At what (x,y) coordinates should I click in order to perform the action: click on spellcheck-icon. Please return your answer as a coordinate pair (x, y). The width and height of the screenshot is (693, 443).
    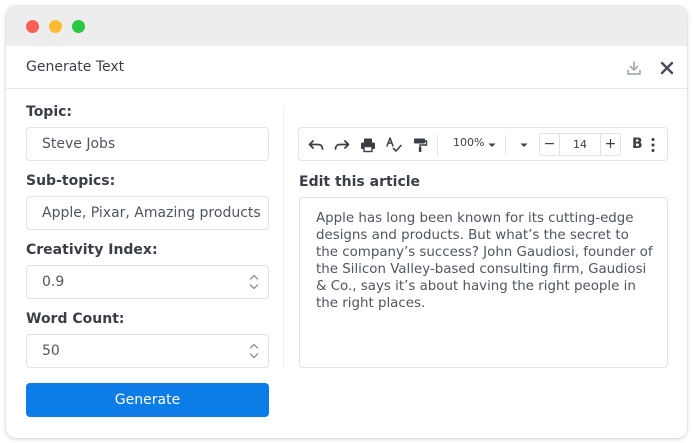
    Looking at the image, I should click on (394, 145).